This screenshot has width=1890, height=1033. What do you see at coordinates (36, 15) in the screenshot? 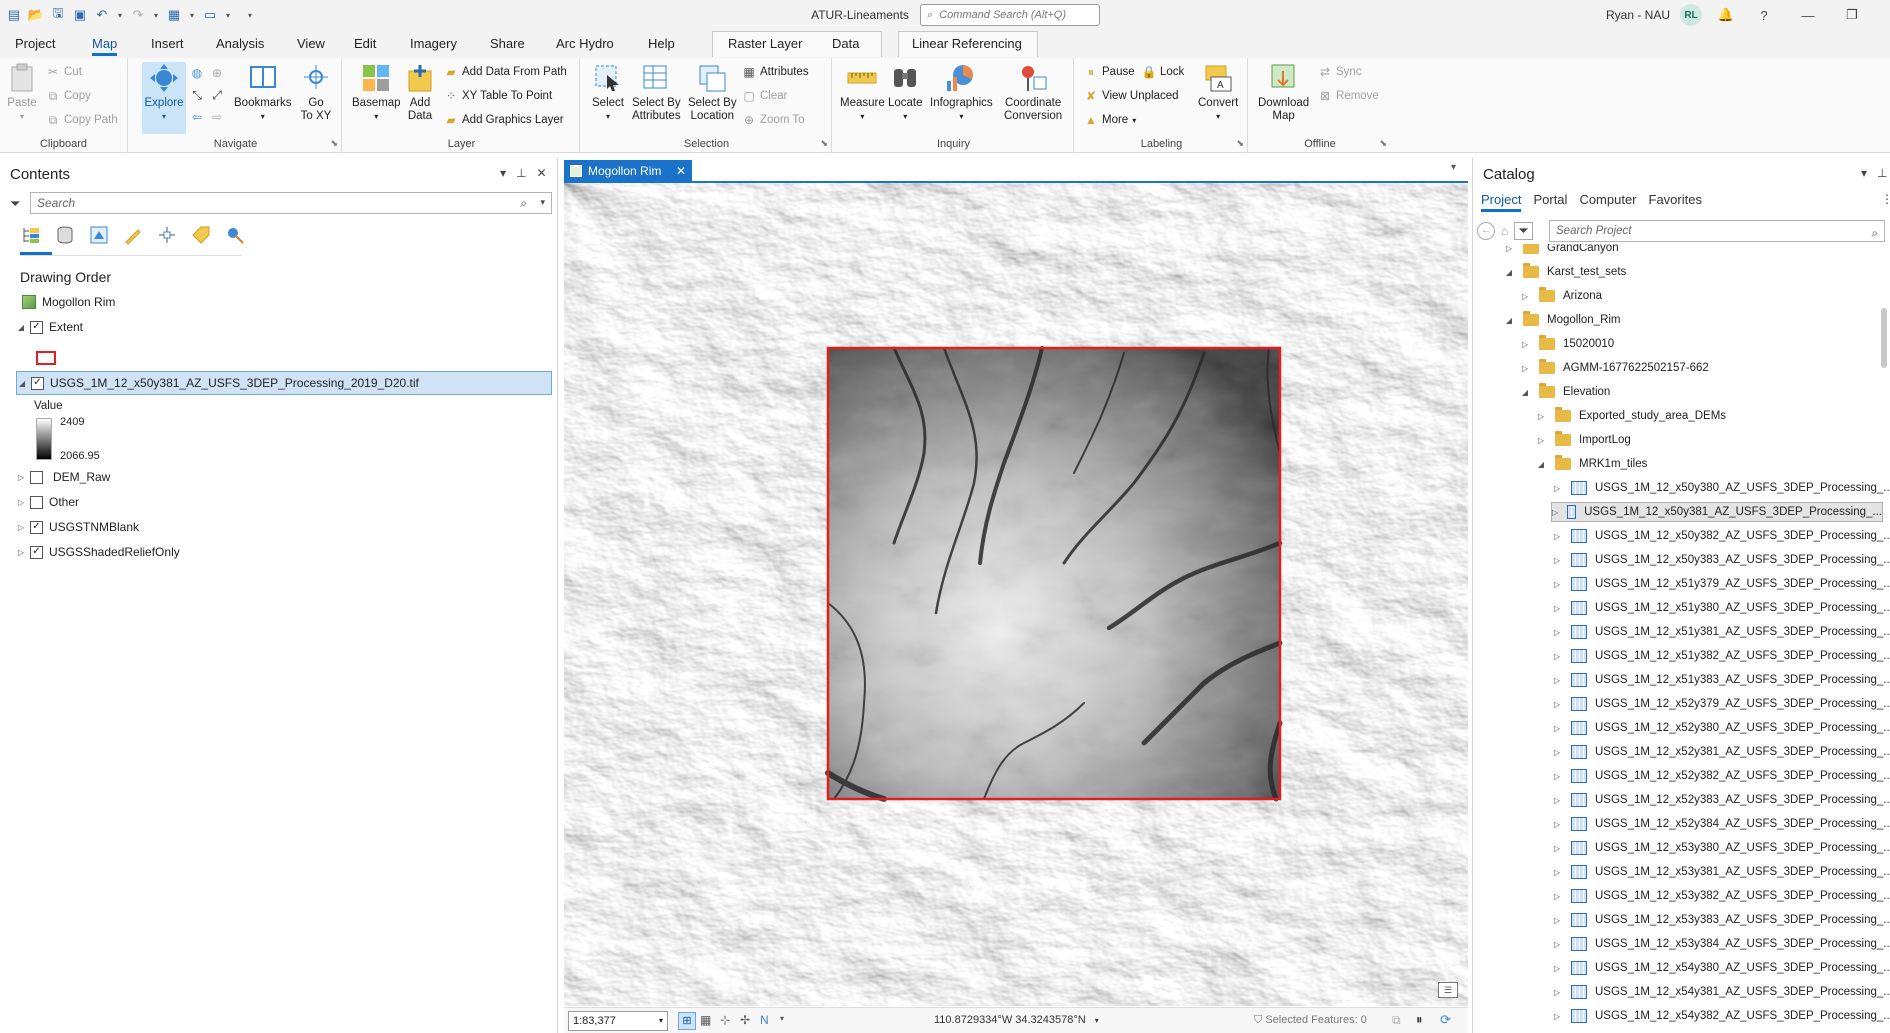
I see `open-icon: 📂` at bounding box center [36, 15].